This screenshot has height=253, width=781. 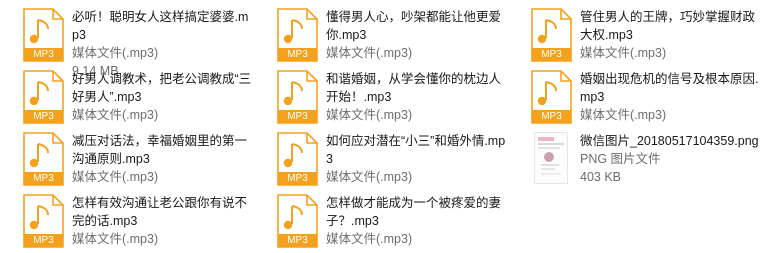 I want to click on file-tile: MP3 和谐婚姻，从学会懂你的枕边人开始！.mp3 媒体文件(.mp3), so click(x=384, y=95).